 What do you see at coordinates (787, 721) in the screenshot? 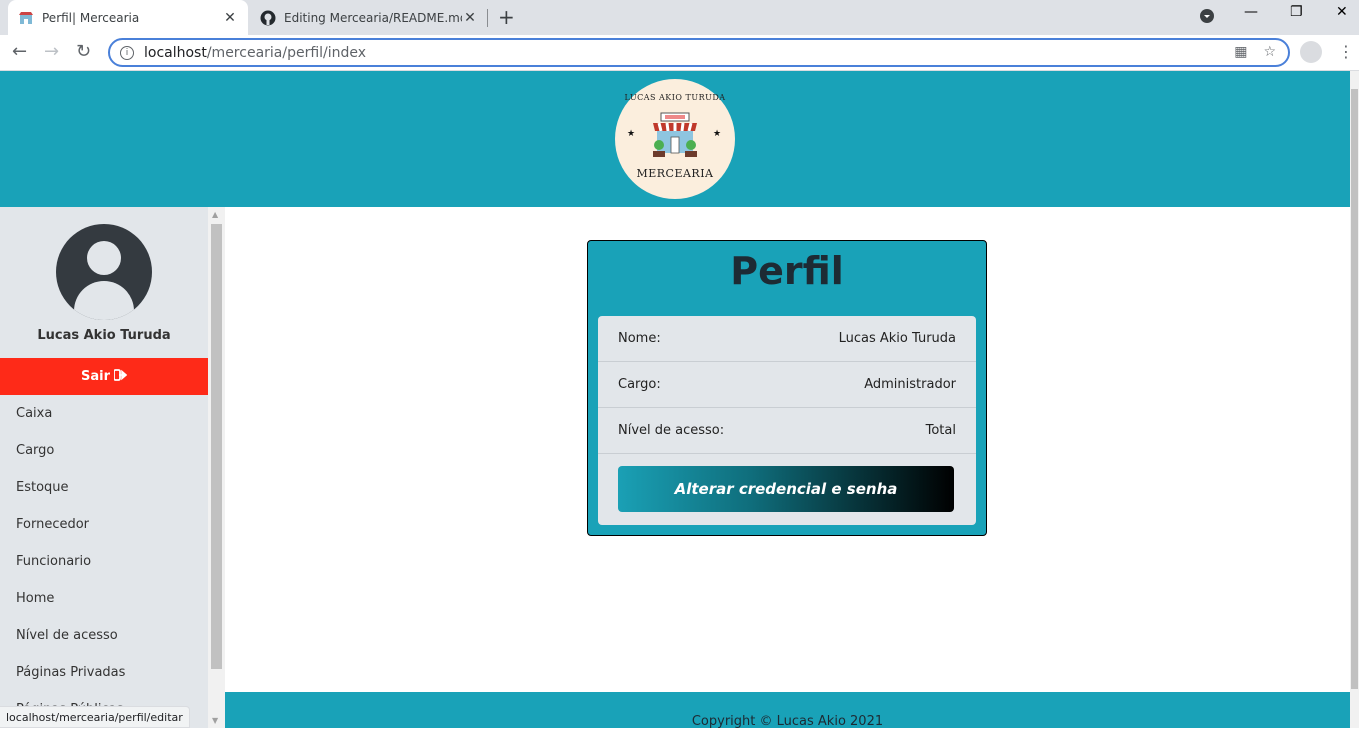
I see `copyright-text: Copyright © Lucas Akio 2021` at bounding box center [787, 721].